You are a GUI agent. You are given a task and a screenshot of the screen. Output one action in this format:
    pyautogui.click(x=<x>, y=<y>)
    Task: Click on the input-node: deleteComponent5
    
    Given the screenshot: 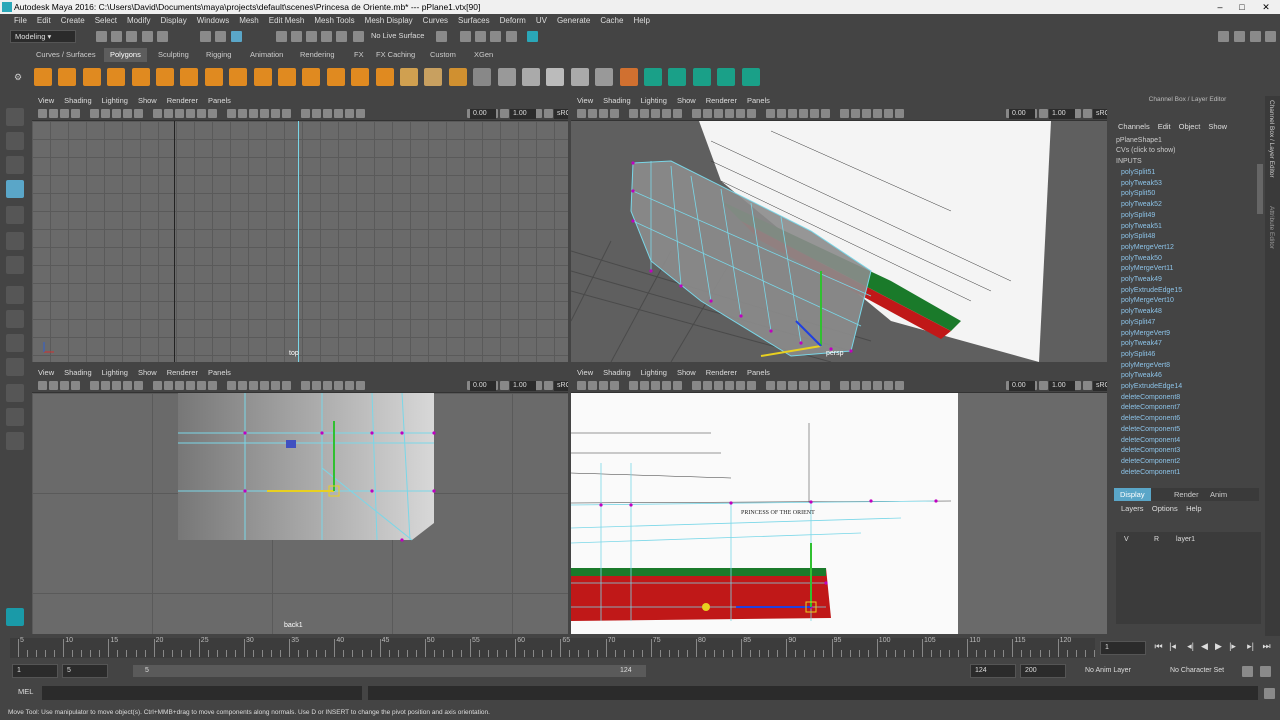 What is the action you would take?
    pyautogui.click(x=1150, y=429)
    